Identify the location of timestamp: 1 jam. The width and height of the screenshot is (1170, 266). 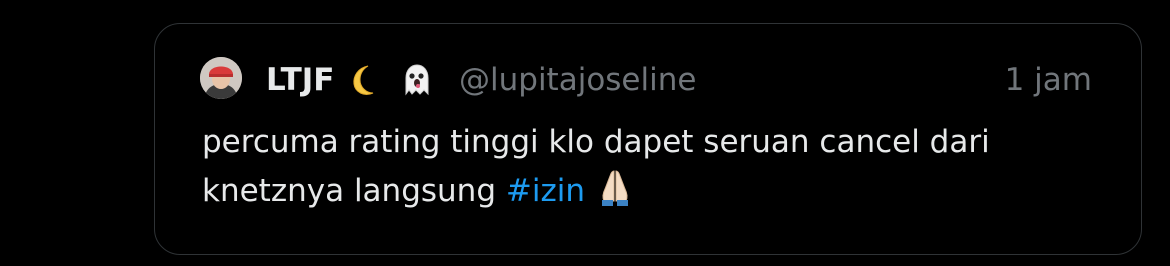
(1048, 80).